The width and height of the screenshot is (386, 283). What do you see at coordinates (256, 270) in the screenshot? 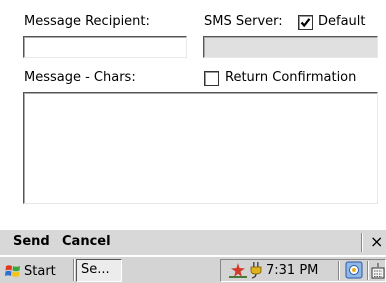
I see `power-plug-icon` at bounding box center [256, 270].